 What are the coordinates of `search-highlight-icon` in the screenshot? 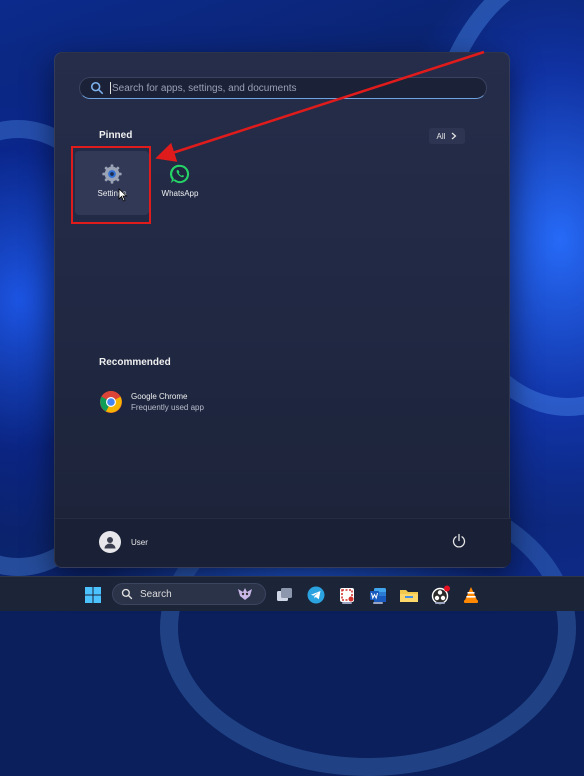 It's located at (245, 594).